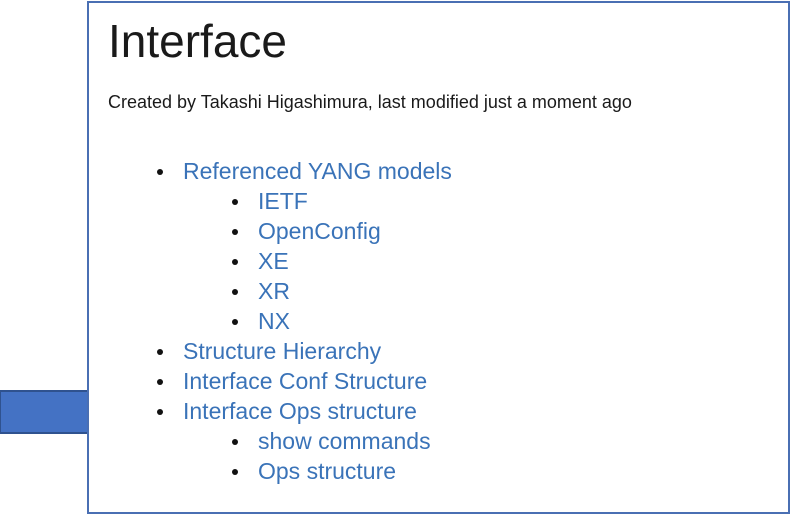 The width and height of the screenshot is (793, 519). I want to click on link-ops-structure: Ops structure, so click(327, 471).